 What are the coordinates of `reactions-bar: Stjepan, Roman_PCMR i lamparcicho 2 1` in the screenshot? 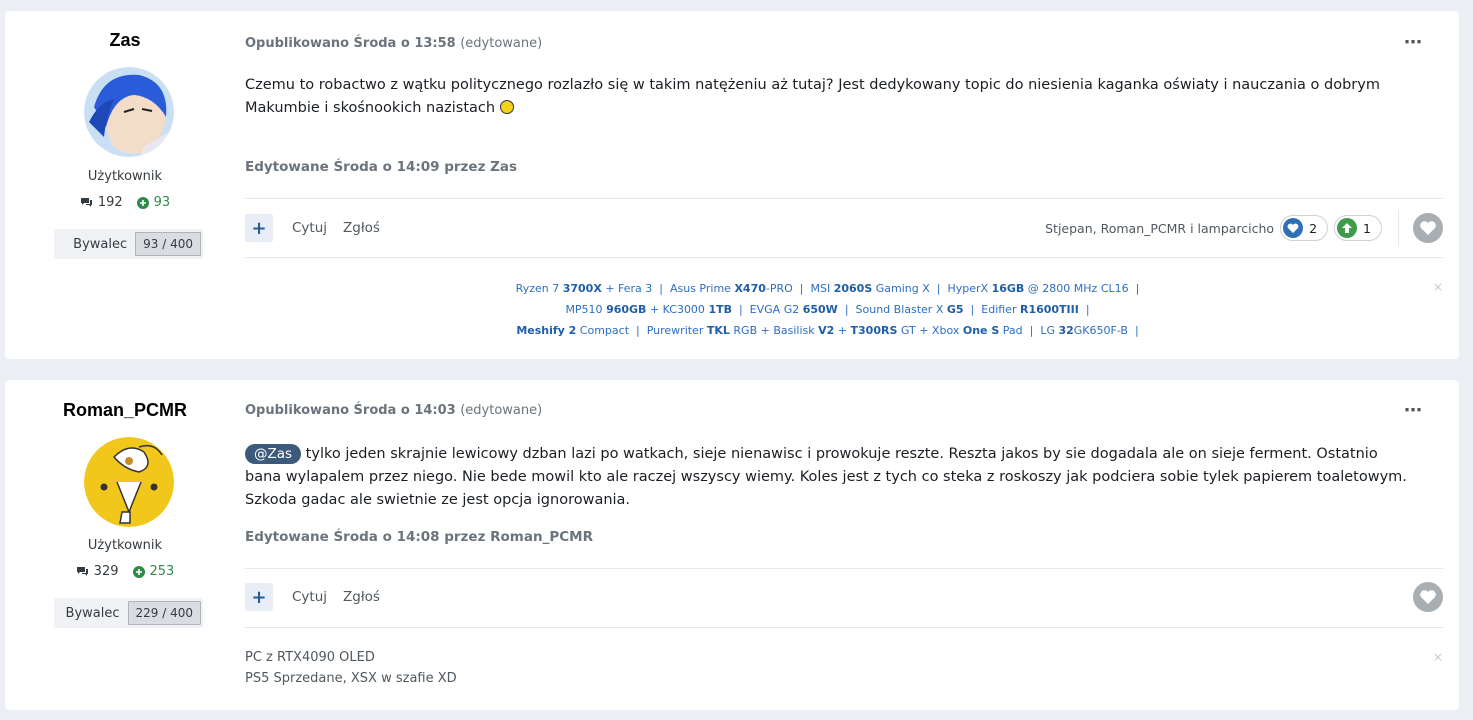 It's located at (1244, 228).